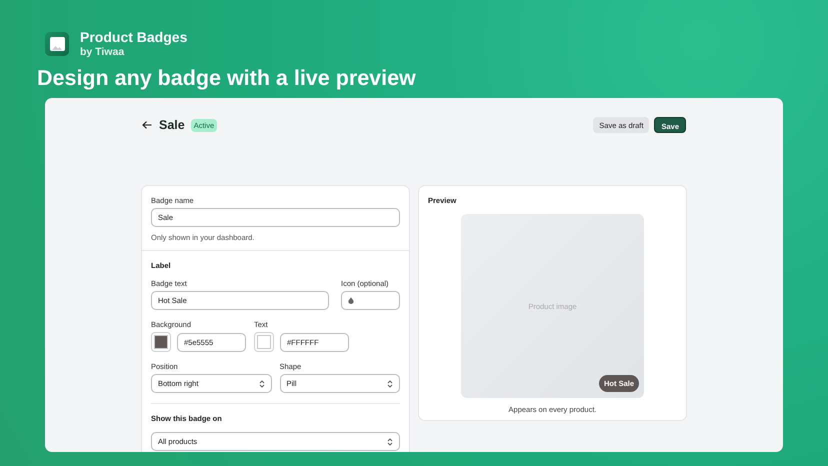 This screenshot has height=466, width=828. What do you see at coordinates (370, 300) in the screenshot?
I see `icon-field` at bounding box center [370, 300].